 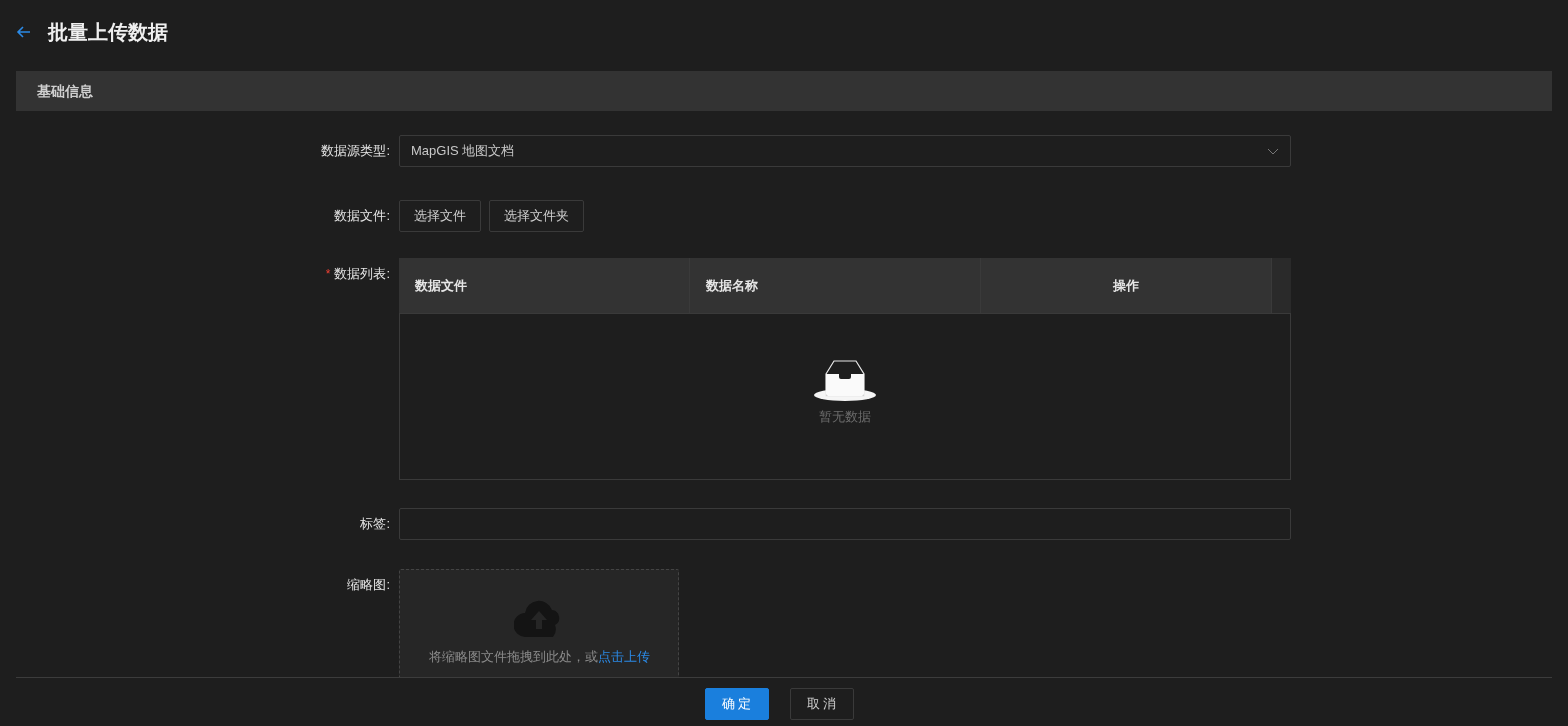 What do you see at coordinates (440, 216) in the screenshot?
I see `choose-file-button: 选择文件` at bounding box center [440, 216].